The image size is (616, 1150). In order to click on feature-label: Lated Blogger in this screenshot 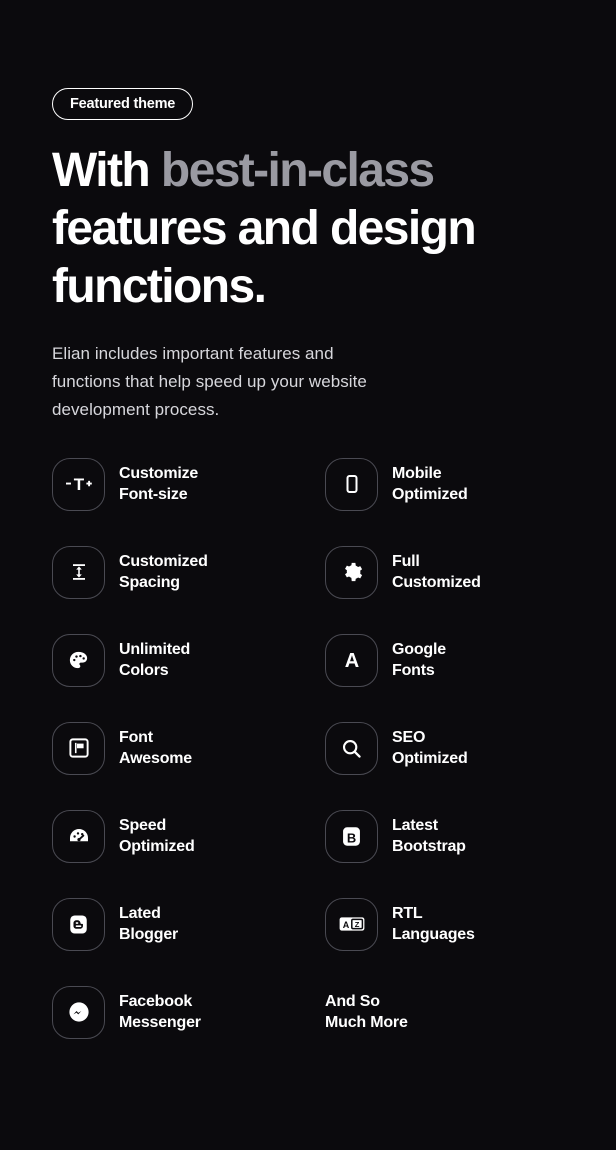, I will do `click(148, 924)`.